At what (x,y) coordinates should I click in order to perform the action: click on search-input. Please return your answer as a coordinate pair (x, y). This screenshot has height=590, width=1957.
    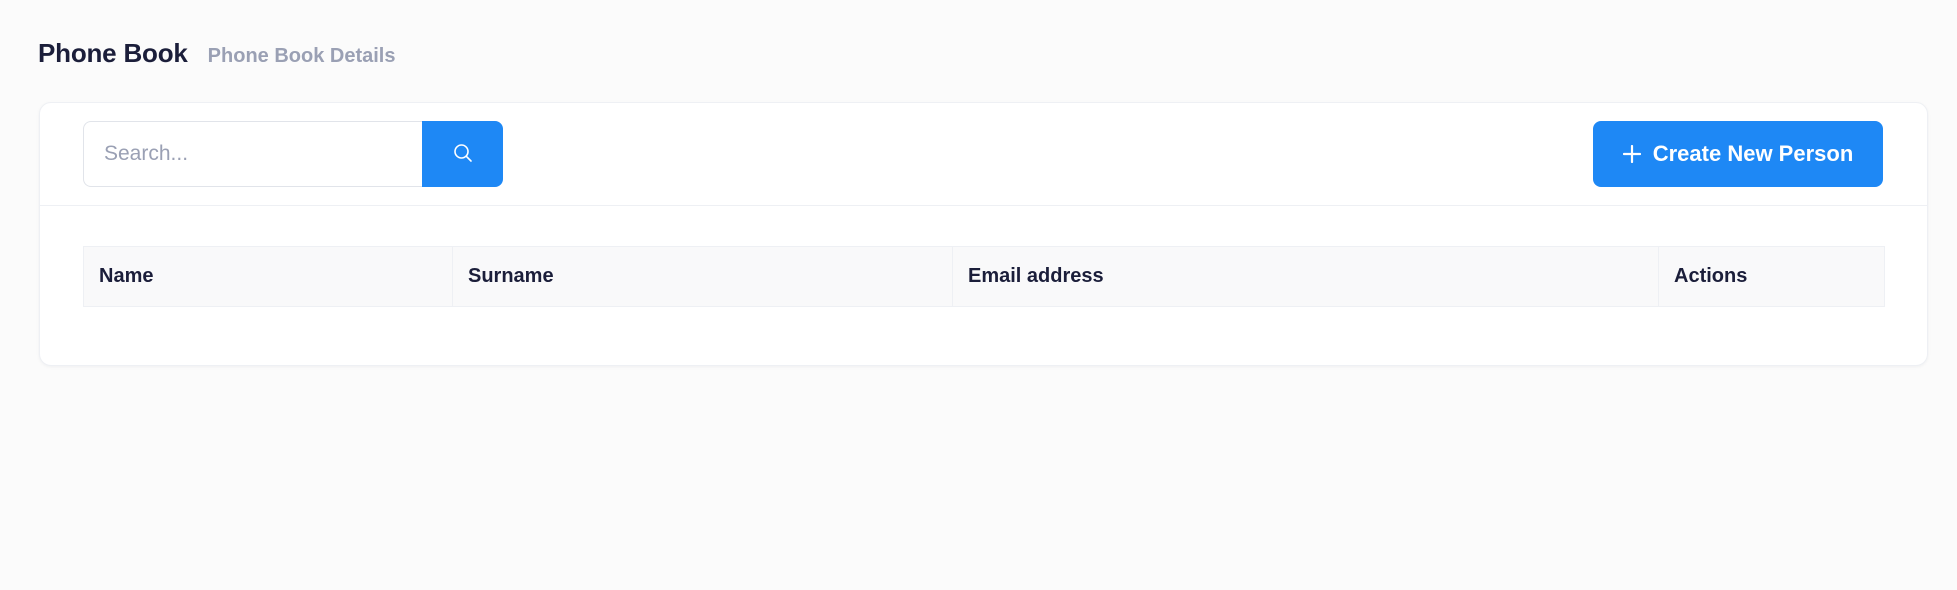
    Looking at the image, I should click on (252, 154).